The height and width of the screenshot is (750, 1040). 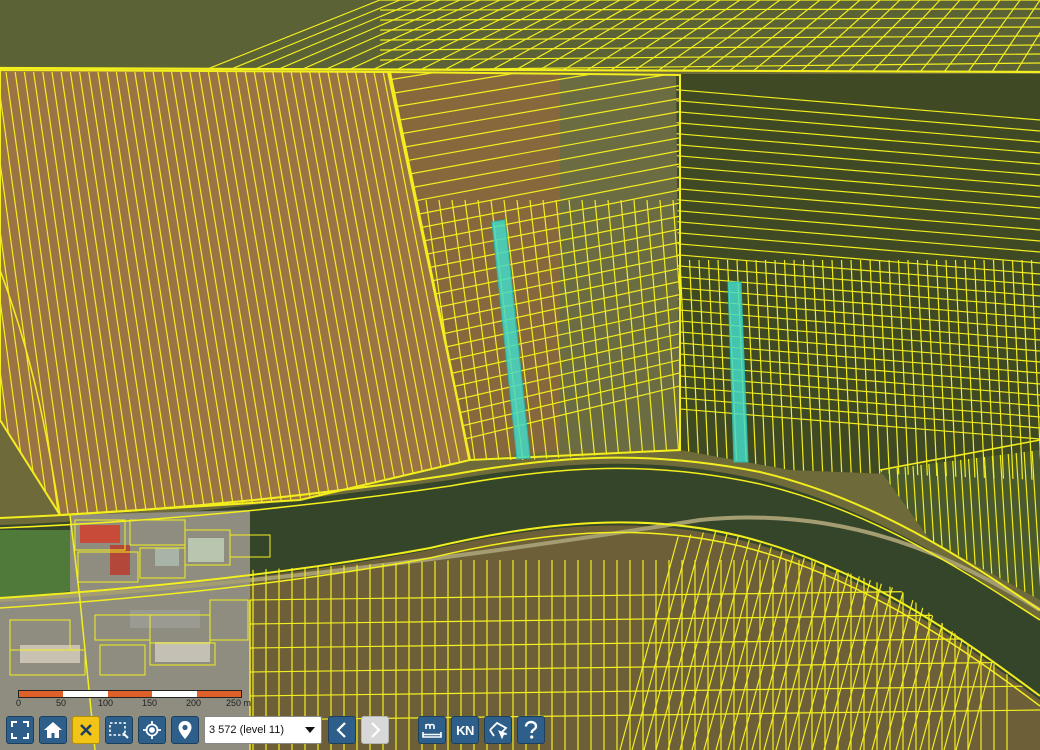 I want to click on next-extent-button, so click(x=375, y=730).